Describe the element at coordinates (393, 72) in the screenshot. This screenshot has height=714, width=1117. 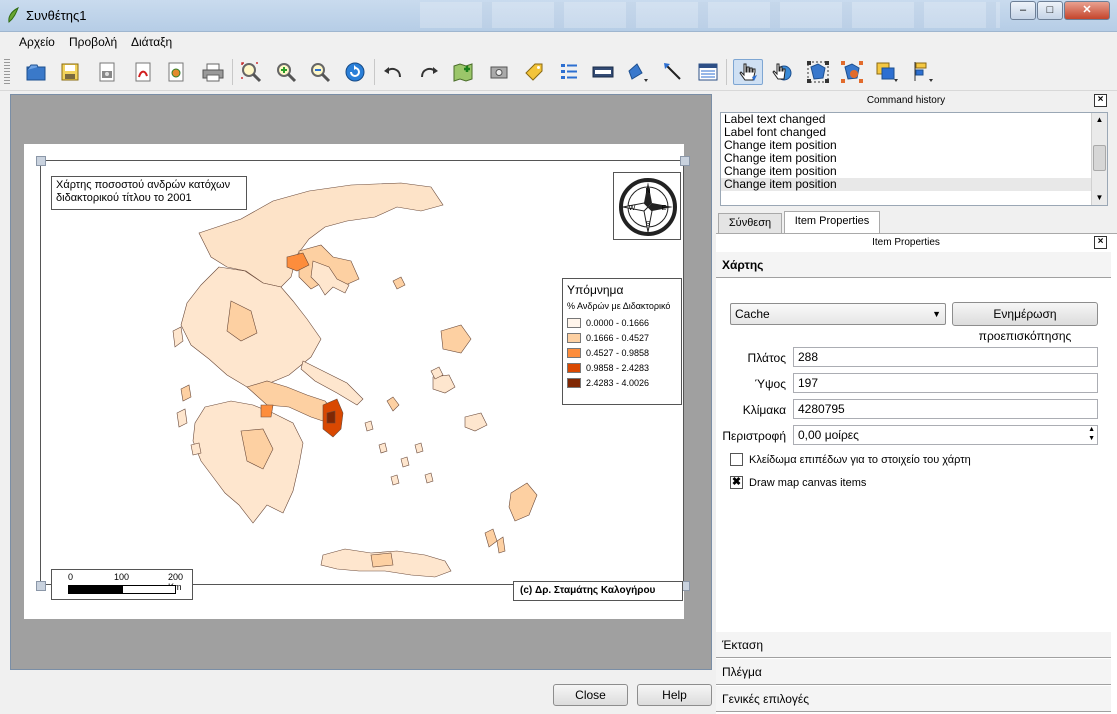
I see `undo-icon` at that location.